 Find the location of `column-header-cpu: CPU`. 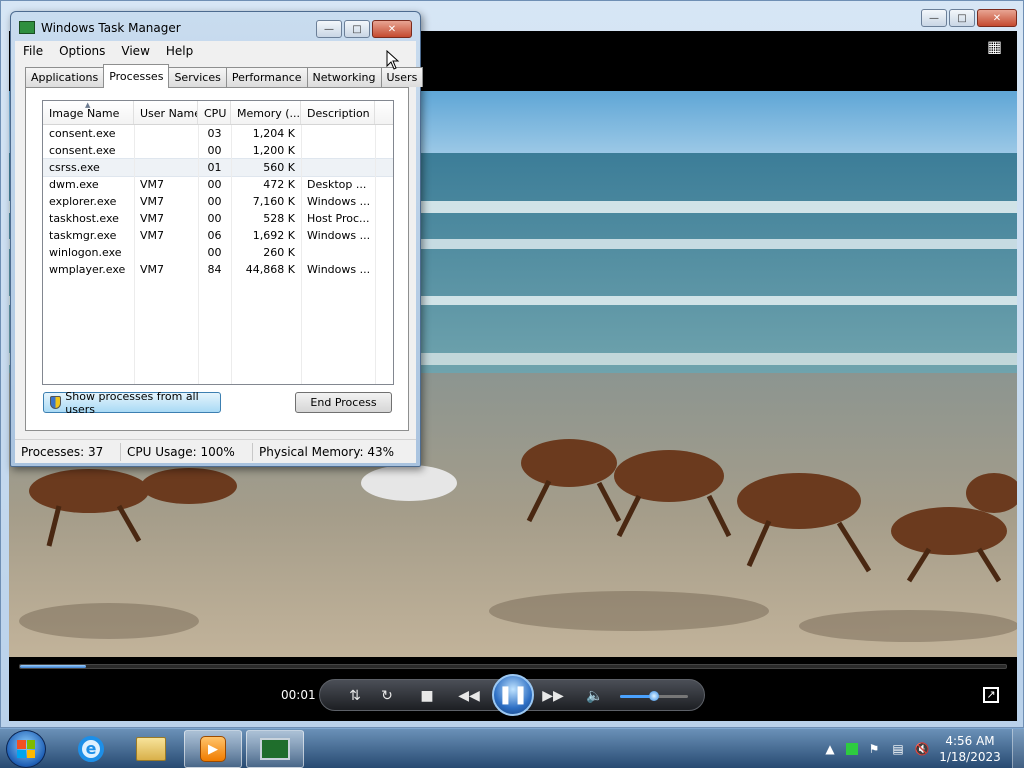

column-header-cpu: CPU is located at coordinates (214, 112).